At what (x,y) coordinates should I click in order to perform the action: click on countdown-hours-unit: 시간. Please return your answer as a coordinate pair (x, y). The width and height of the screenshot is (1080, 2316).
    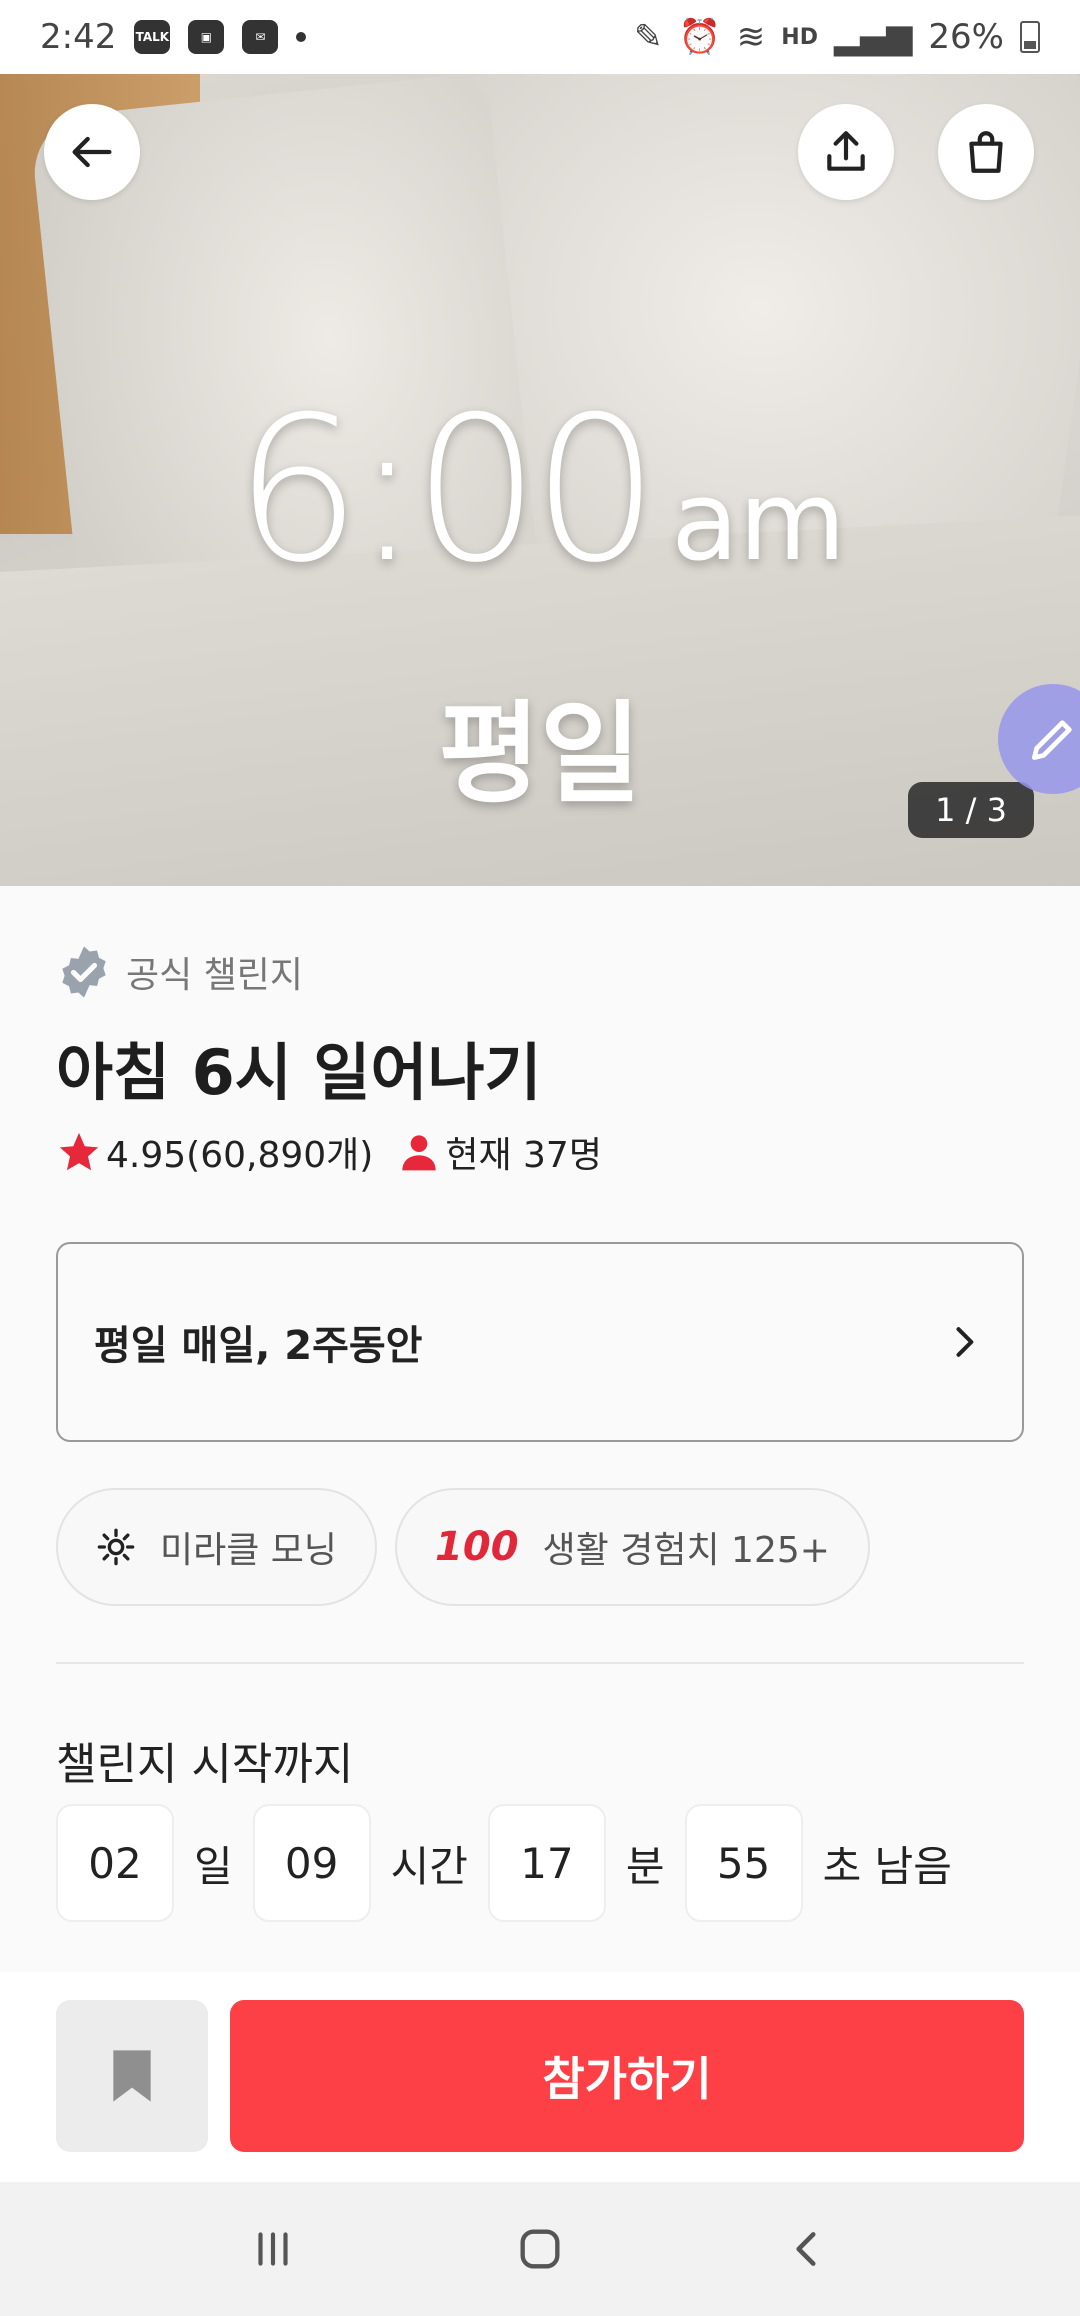
    Looking at the image, I should click on (429, 1866).